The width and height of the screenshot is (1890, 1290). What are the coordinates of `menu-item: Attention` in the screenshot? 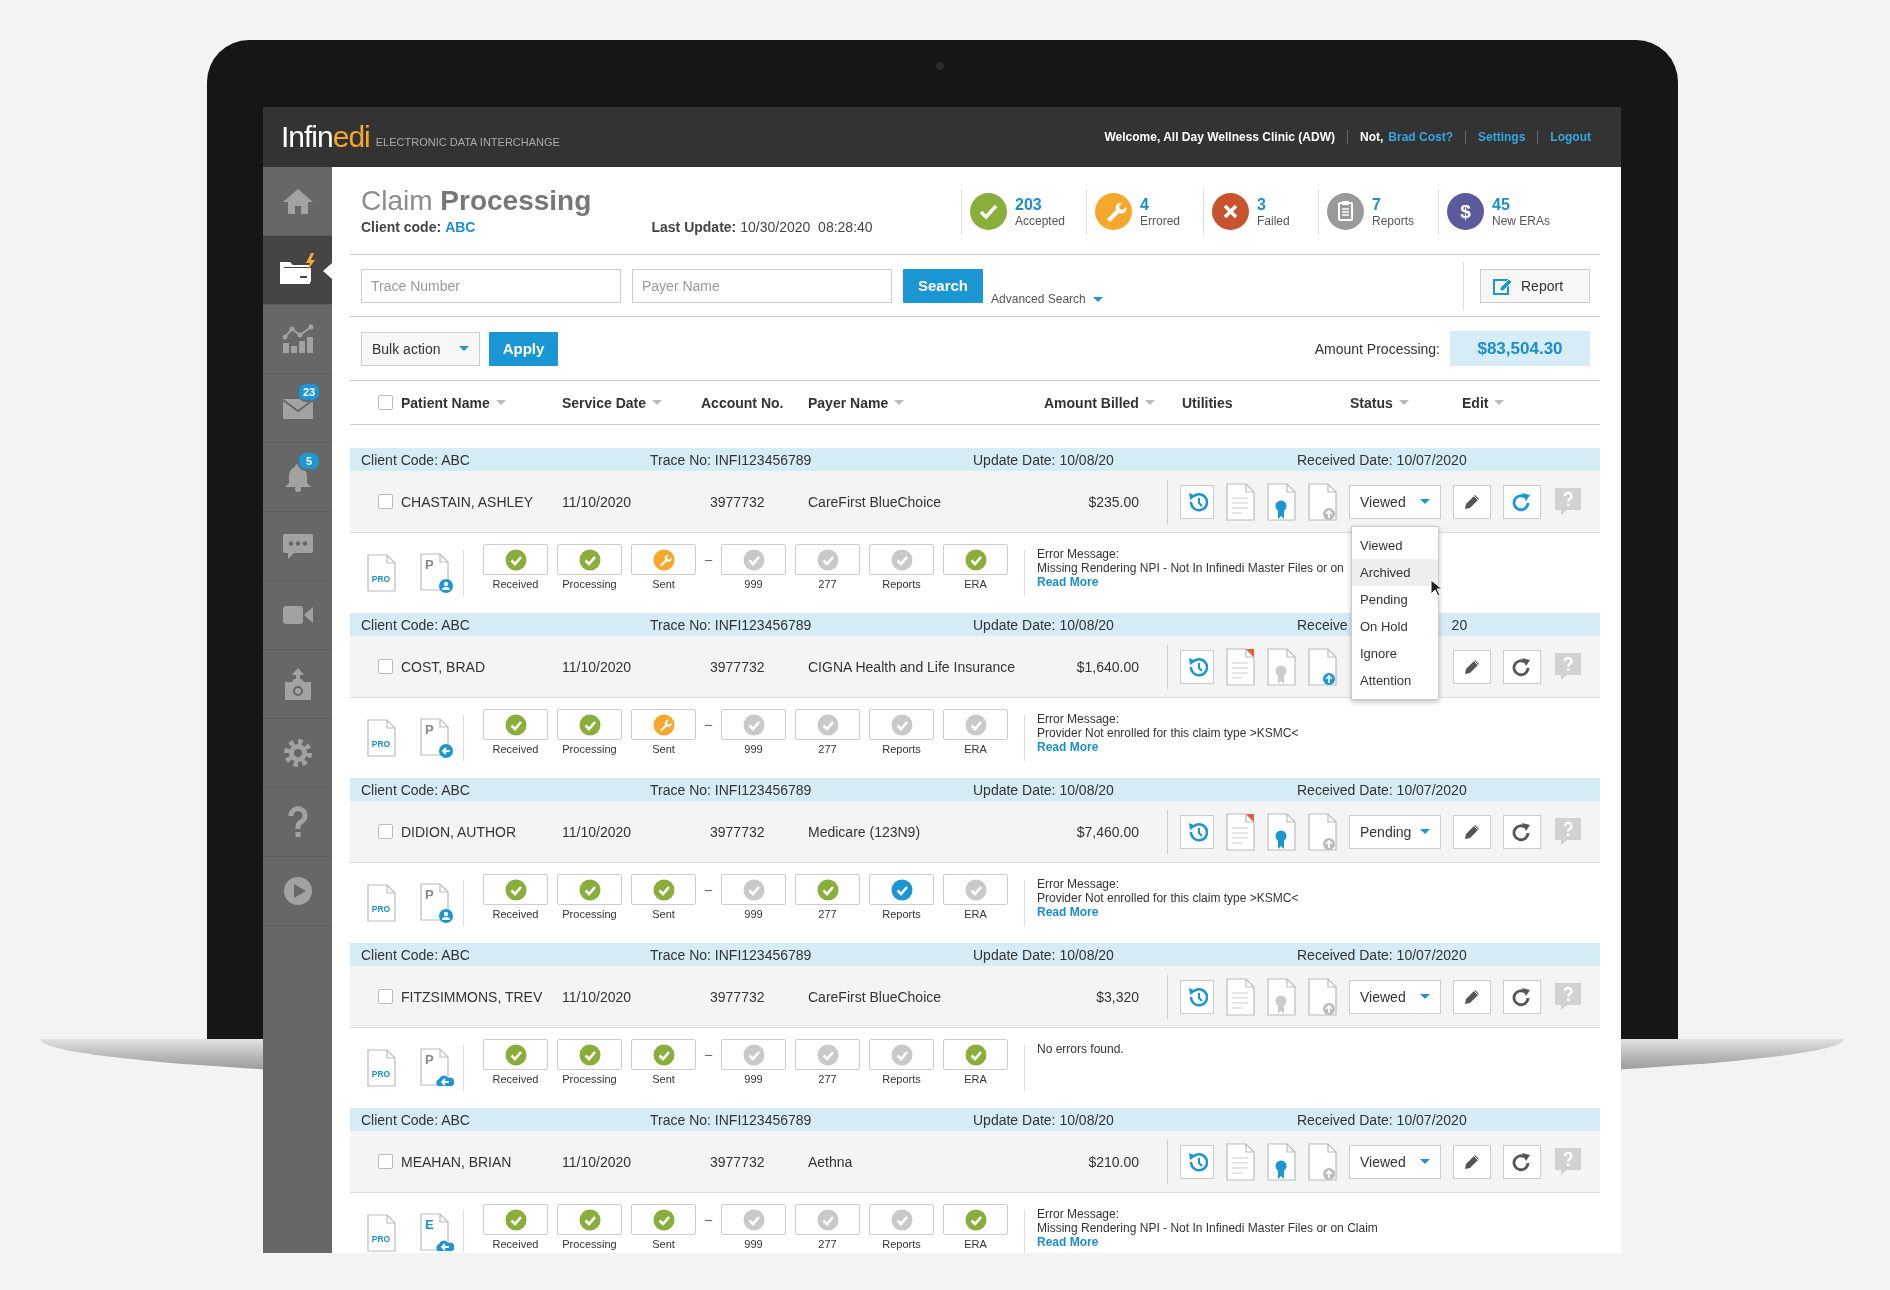 It's located at (1395, 680).